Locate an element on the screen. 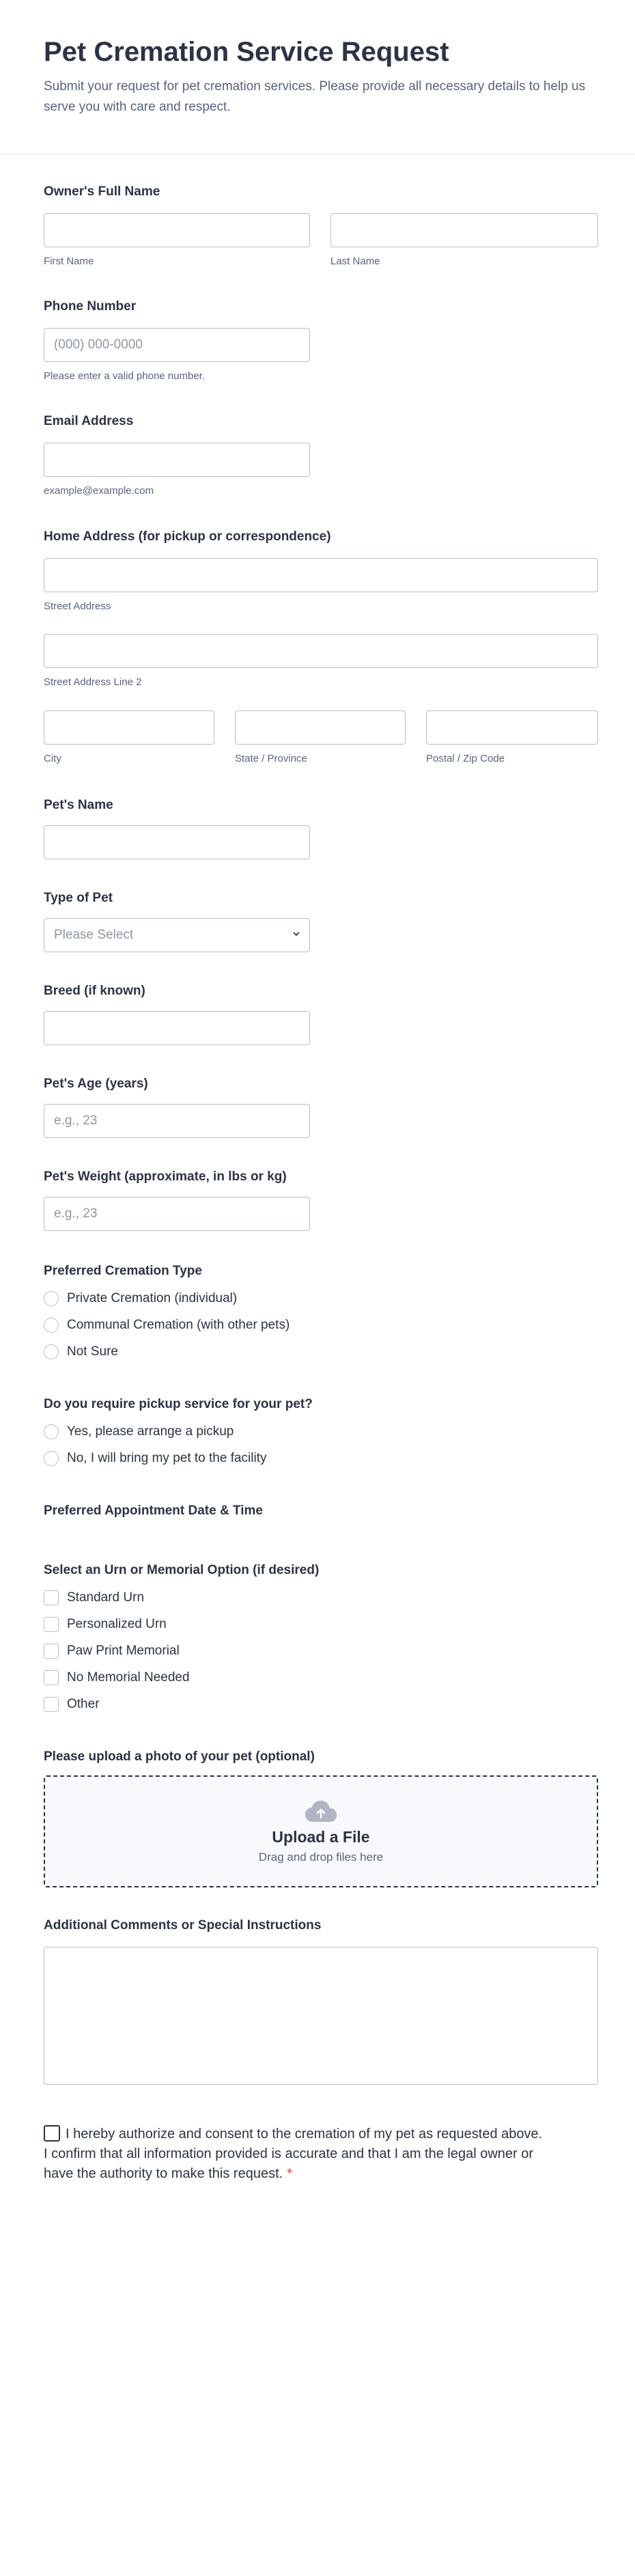 The image size is (635, 2576). phone-placeholder: (000) 000-0000 is located at coordinates (98, 345).